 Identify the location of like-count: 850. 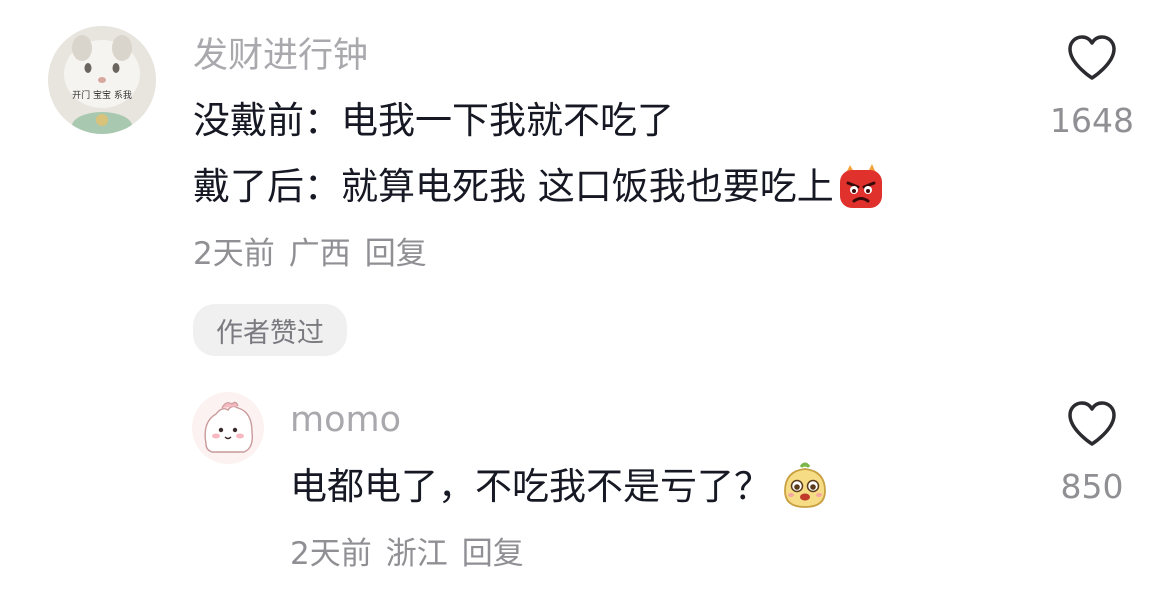
(1092, 486).